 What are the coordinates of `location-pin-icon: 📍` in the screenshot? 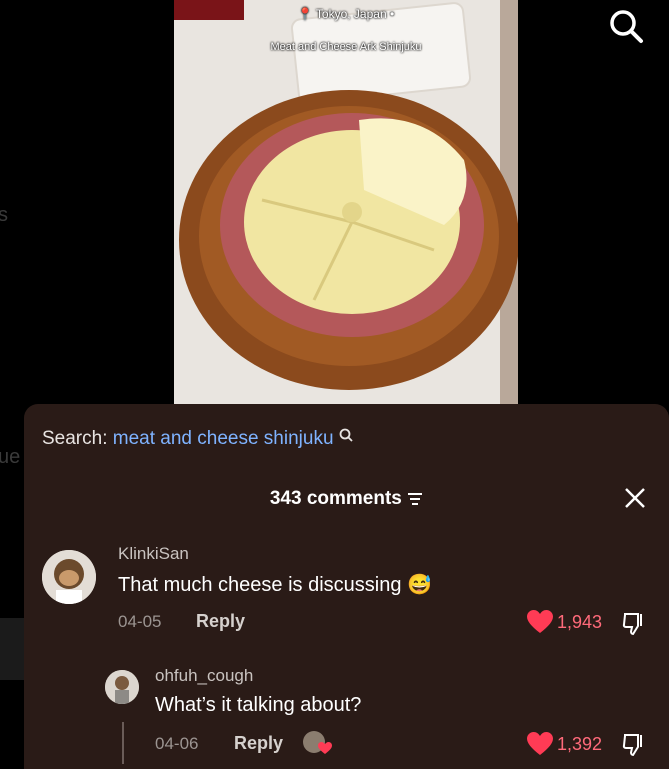 It's located at (305, 14).